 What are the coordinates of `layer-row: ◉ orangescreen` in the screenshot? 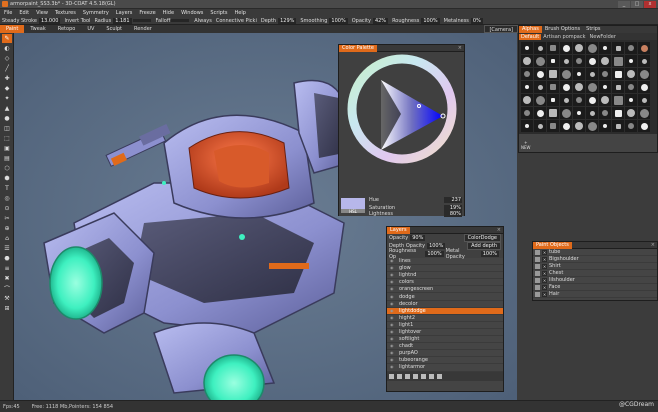 It's located at (445, 290).